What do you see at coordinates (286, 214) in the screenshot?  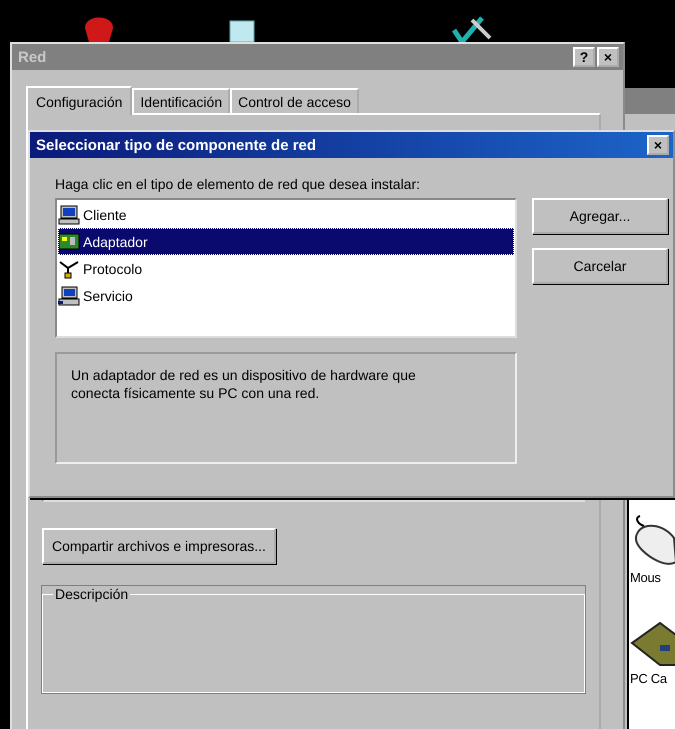 I see `list-item: Cliente` at bounding box center [286, 214].